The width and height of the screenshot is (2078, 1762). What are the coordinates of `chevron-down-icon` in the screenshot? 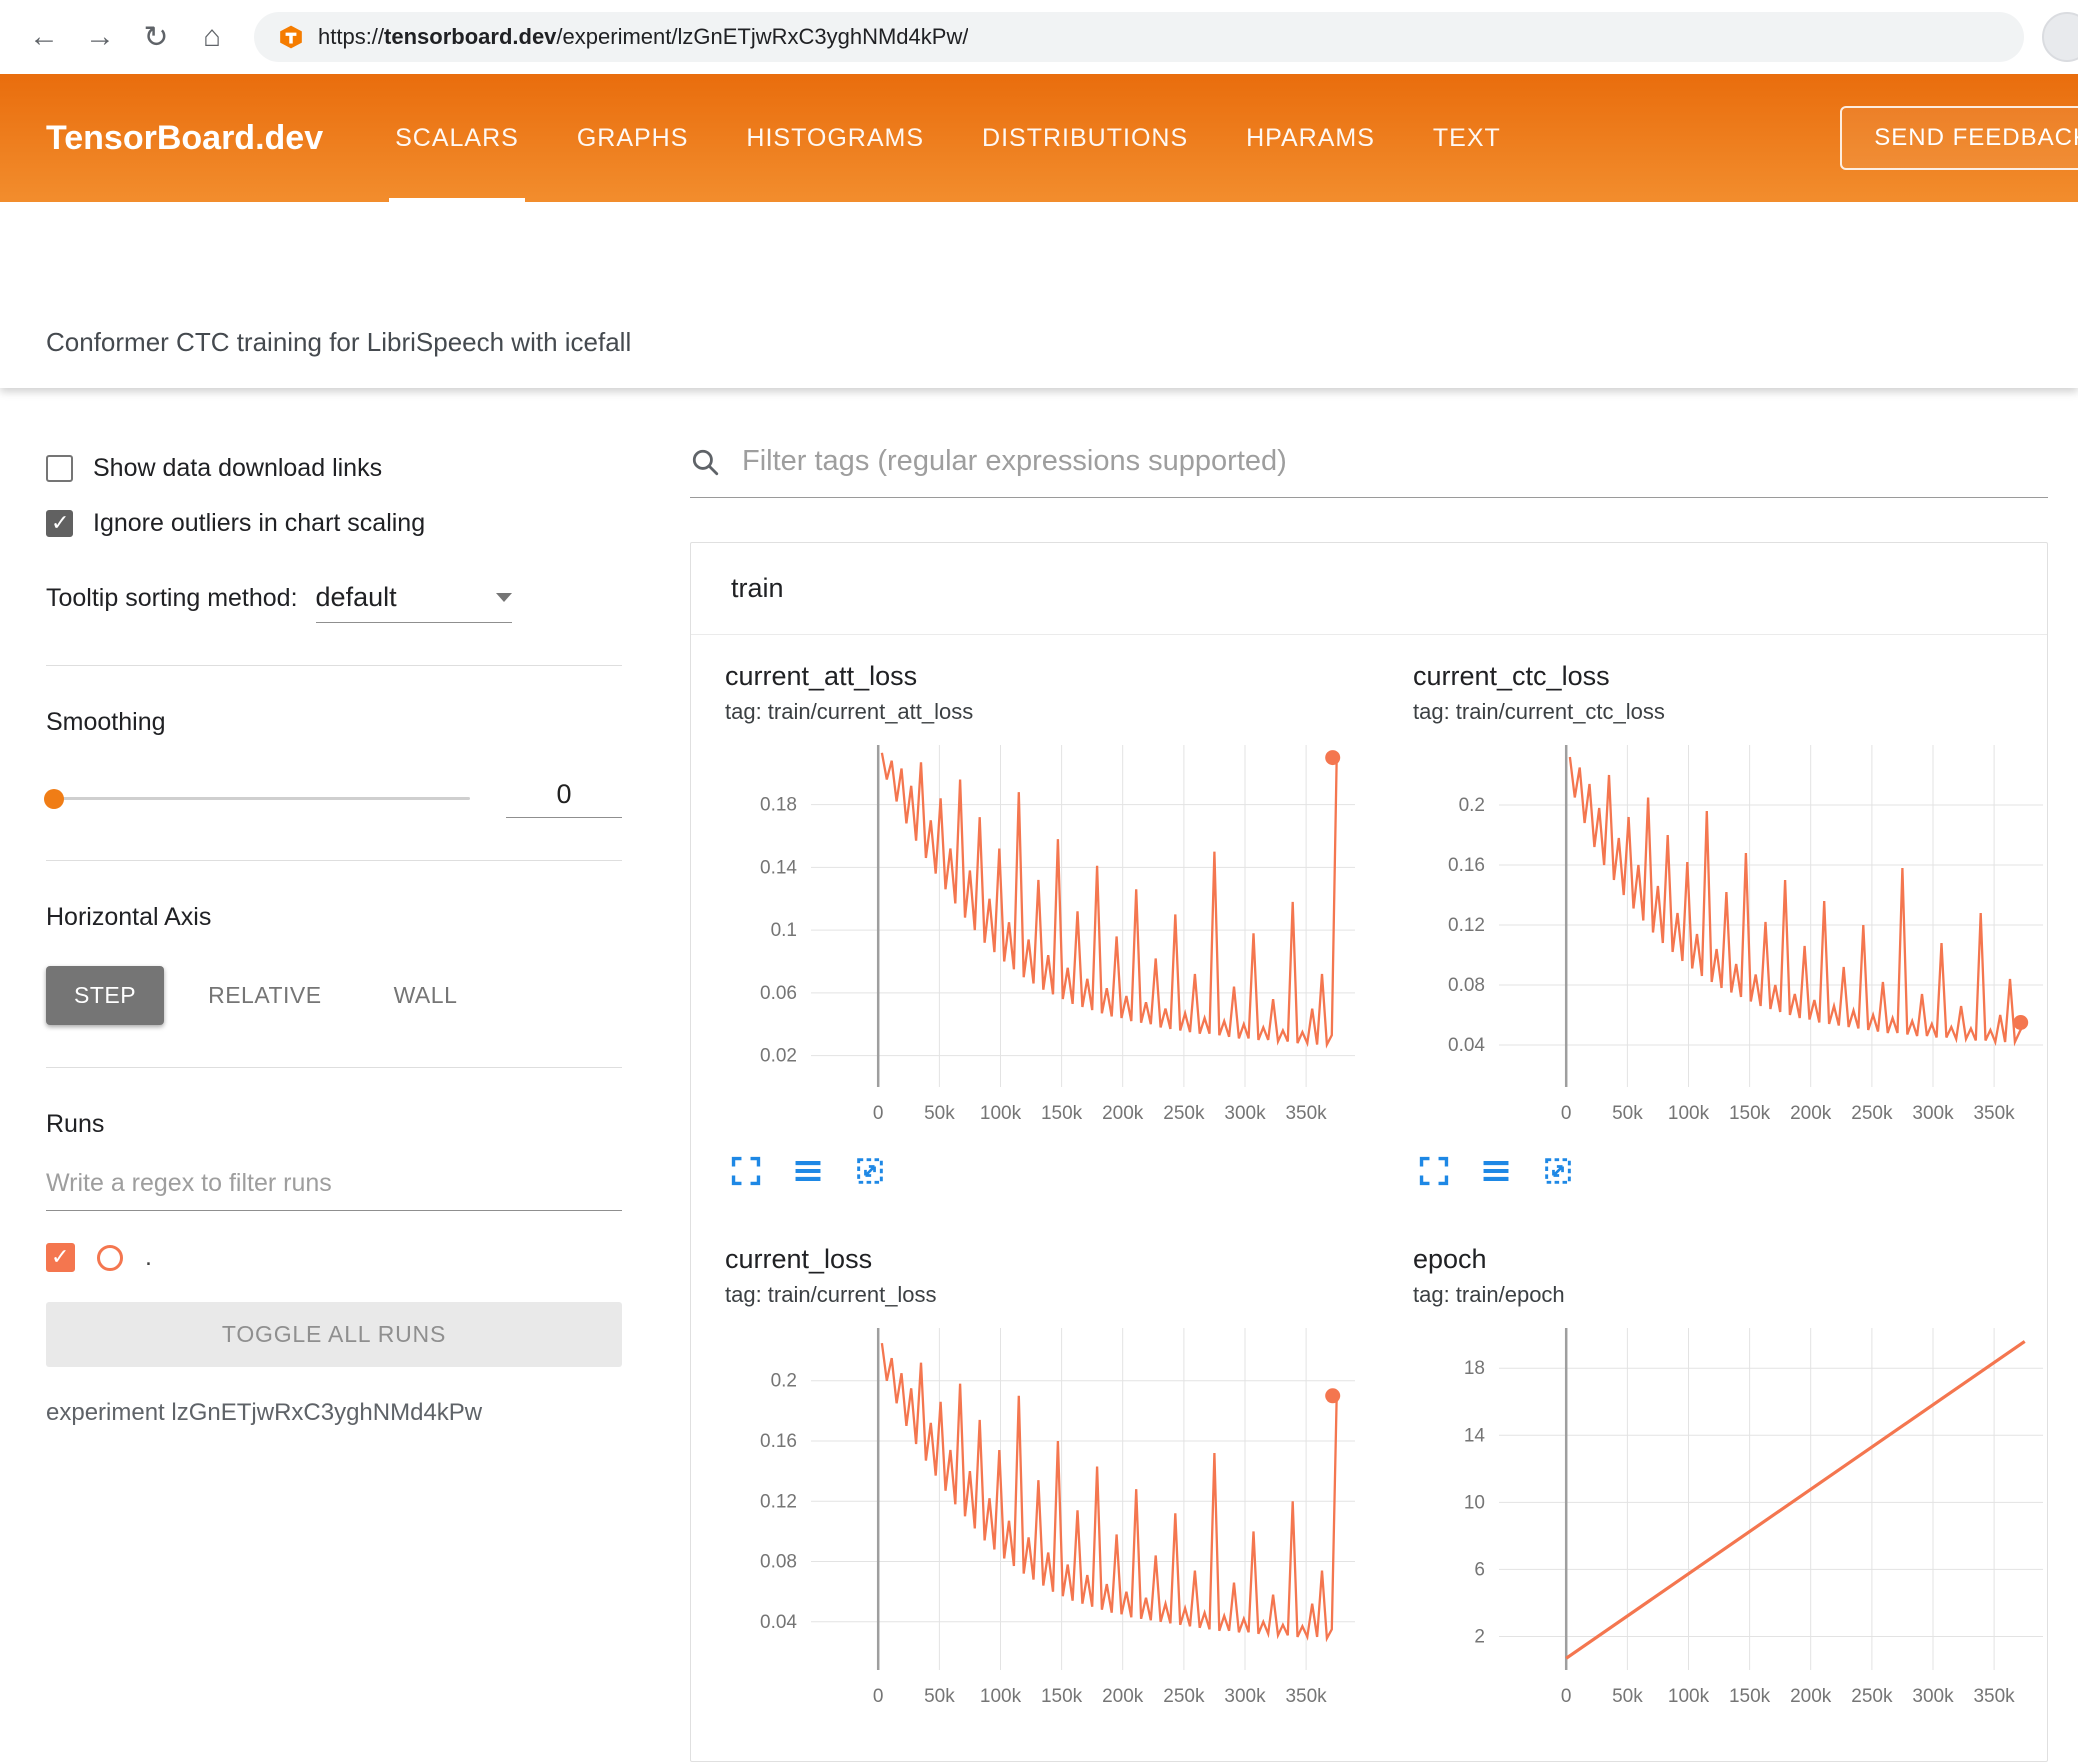 It's located at (503, 597).